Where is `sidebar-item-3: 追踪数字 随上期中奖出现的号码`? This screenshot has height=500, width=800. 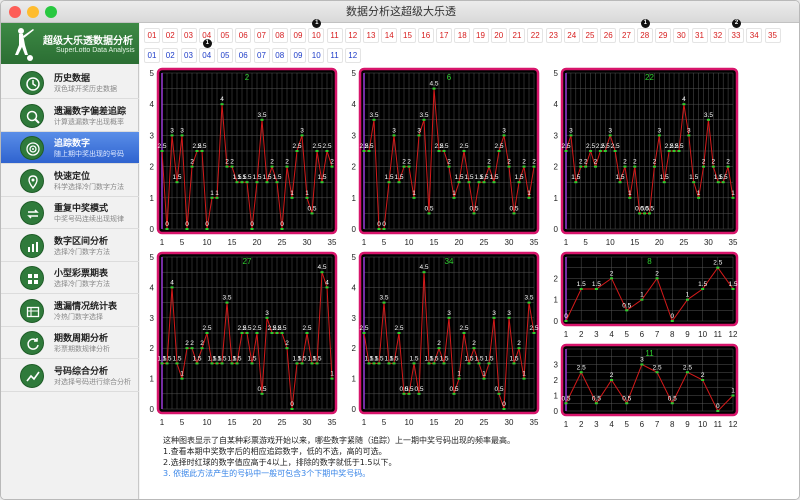
sidebar-item-3: 追踪数字 随上期中奖出现的号码 is located at coordinates (70, 148).